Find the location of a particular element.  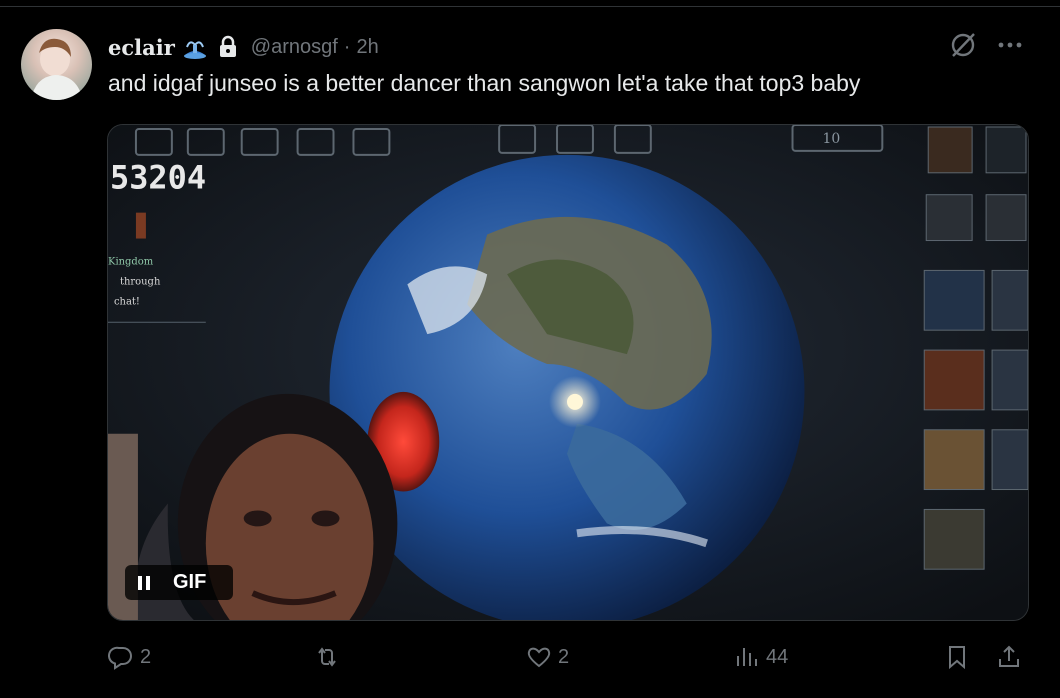

handle: @arnosgf is located at coordinates (294, 47).